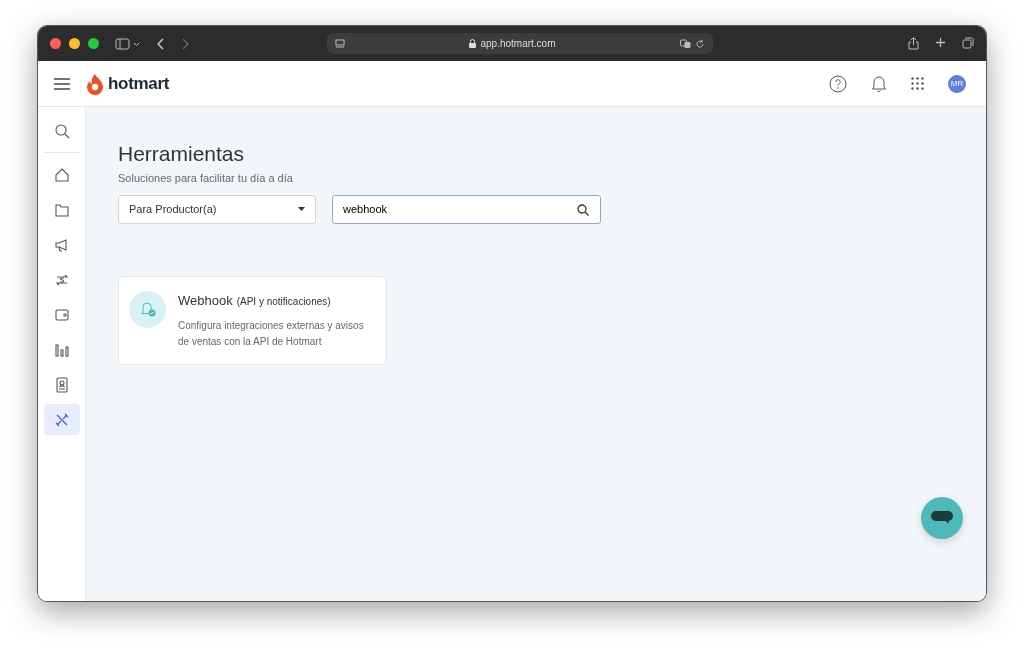  What do you see at coordinates (61, 349) in the screenshot?
I see `bar-chart-icon` at bounding box center [61, 349].